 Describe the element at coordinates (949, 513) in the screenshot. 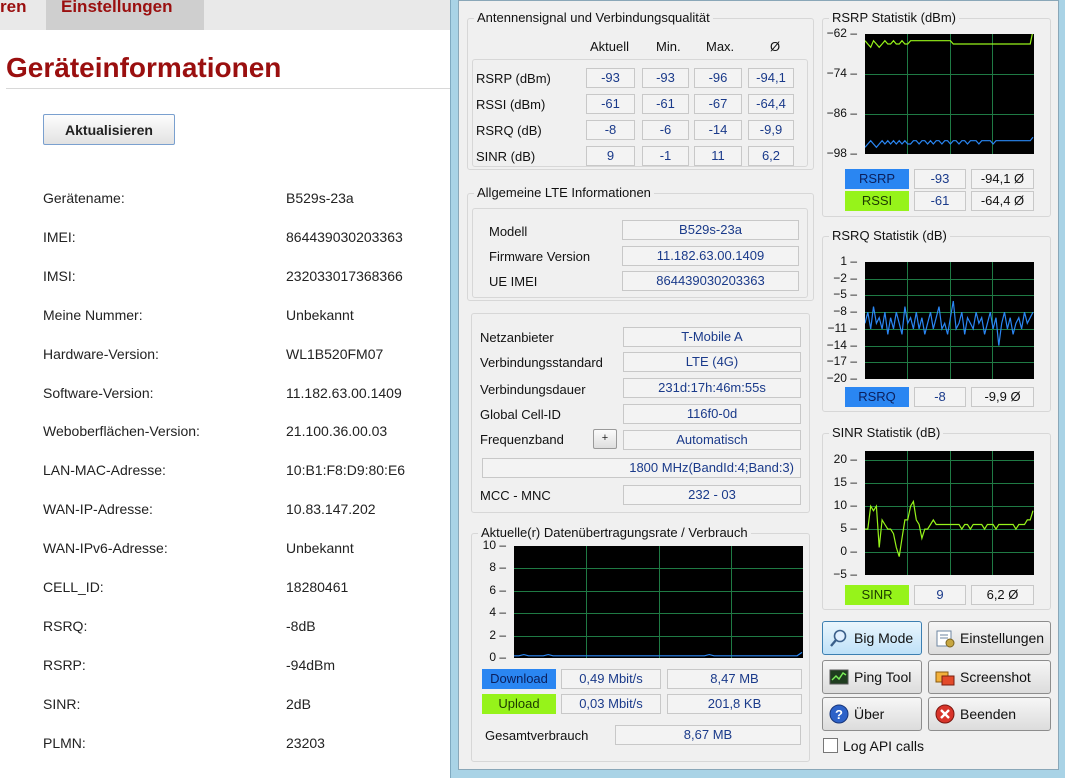

I see `sinr-plot-svg` at that location.